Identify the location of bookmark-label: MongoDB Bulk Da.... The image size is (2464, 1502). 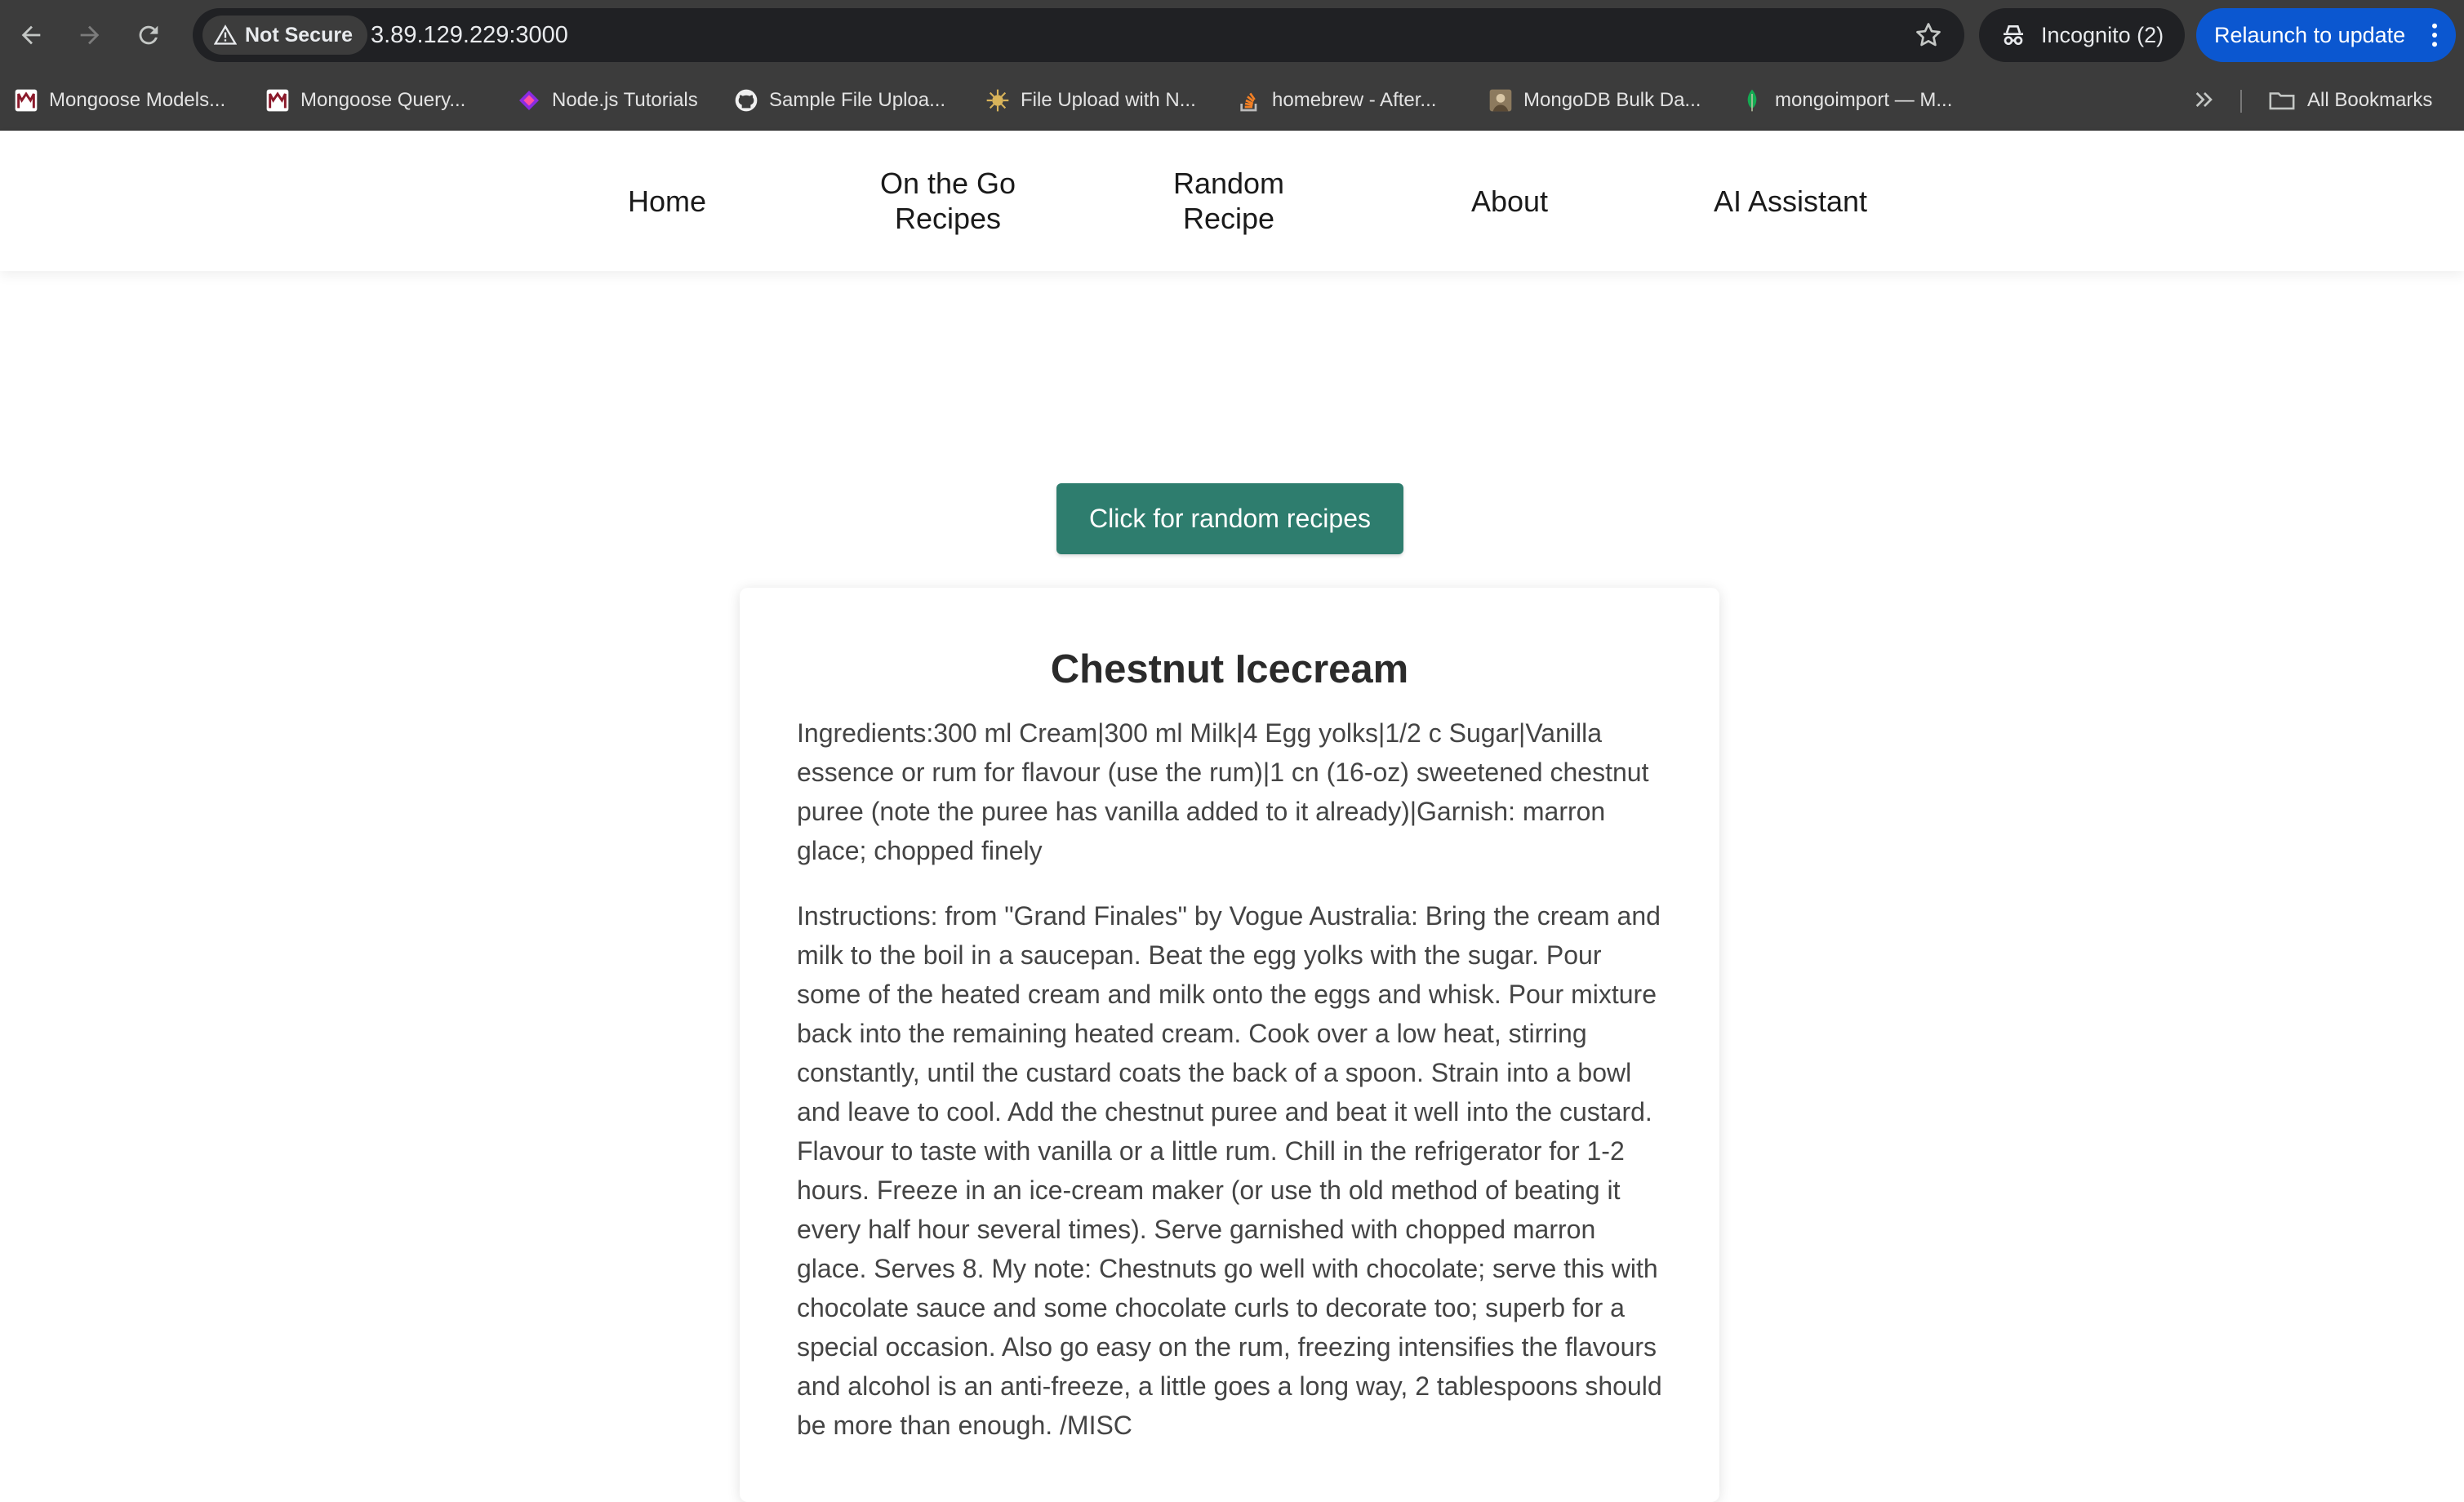
(1612, 100).